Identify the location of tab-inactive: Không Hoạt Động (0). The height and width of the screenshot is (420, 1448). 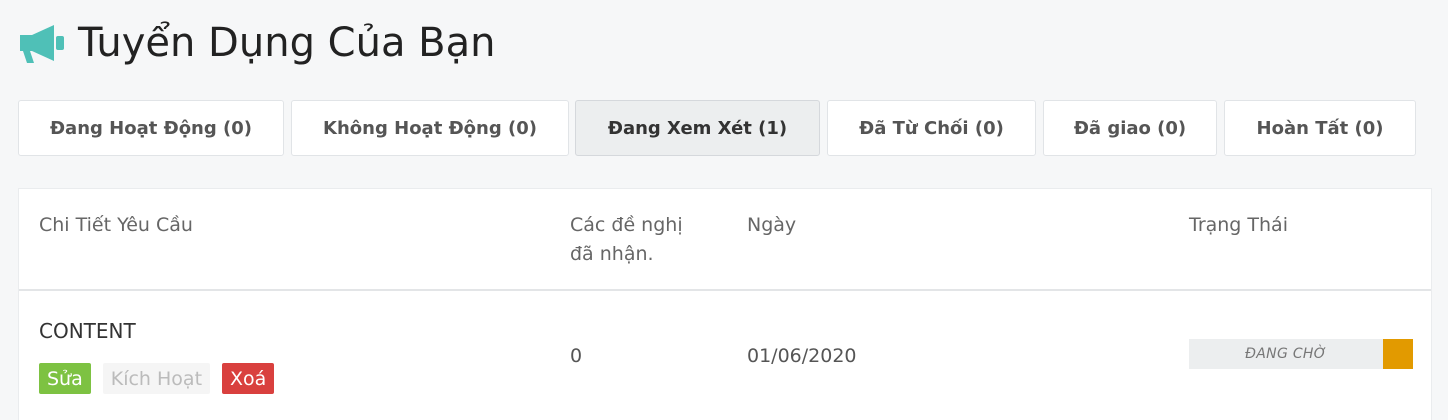
(430, 128).